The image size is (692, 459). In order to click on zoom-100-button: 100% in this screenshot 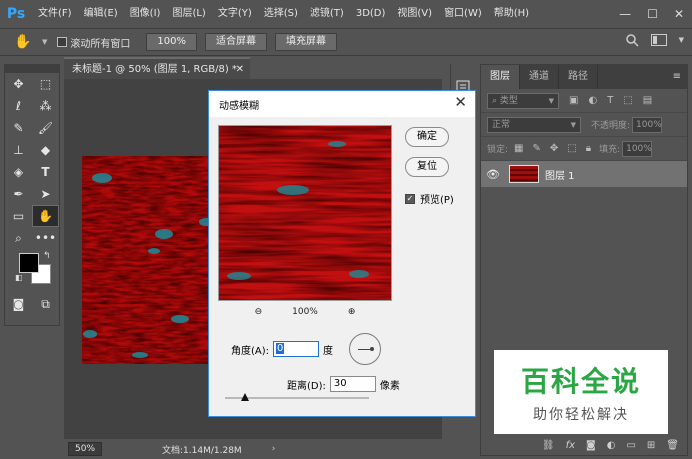, I will do `click(171, 42)`.